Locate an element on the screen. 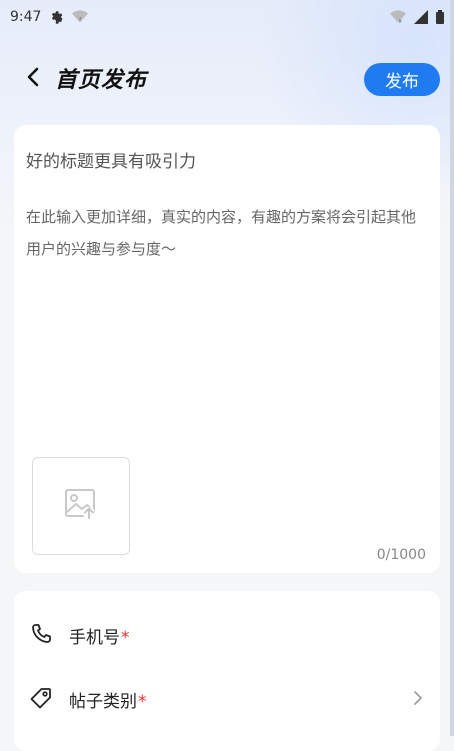 This screenshot has height=751, width=454. char-count: 0/1000 is located at coordinates (401, 555).